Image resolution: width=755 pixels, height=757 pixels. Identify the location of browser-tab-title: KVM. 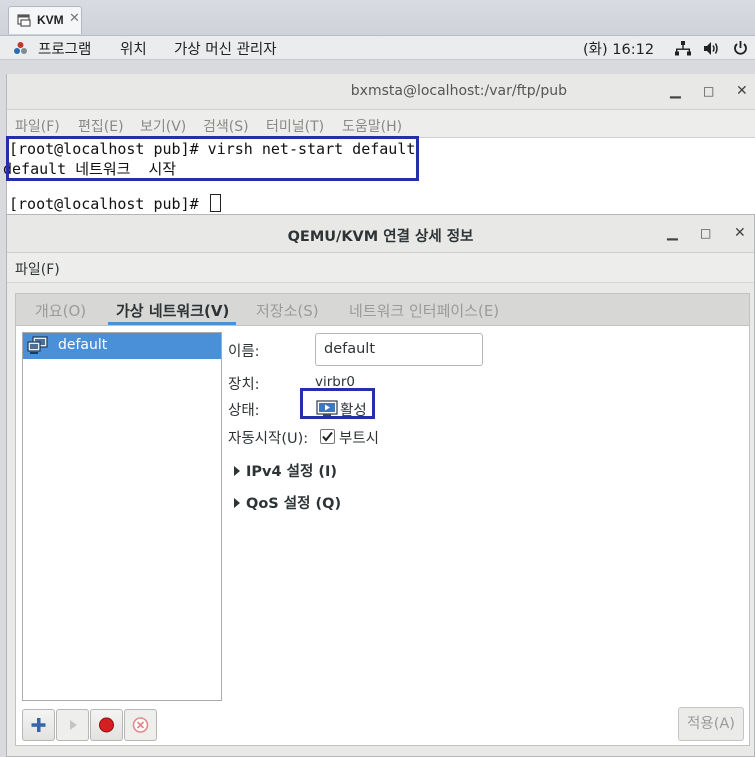
(50, 20).